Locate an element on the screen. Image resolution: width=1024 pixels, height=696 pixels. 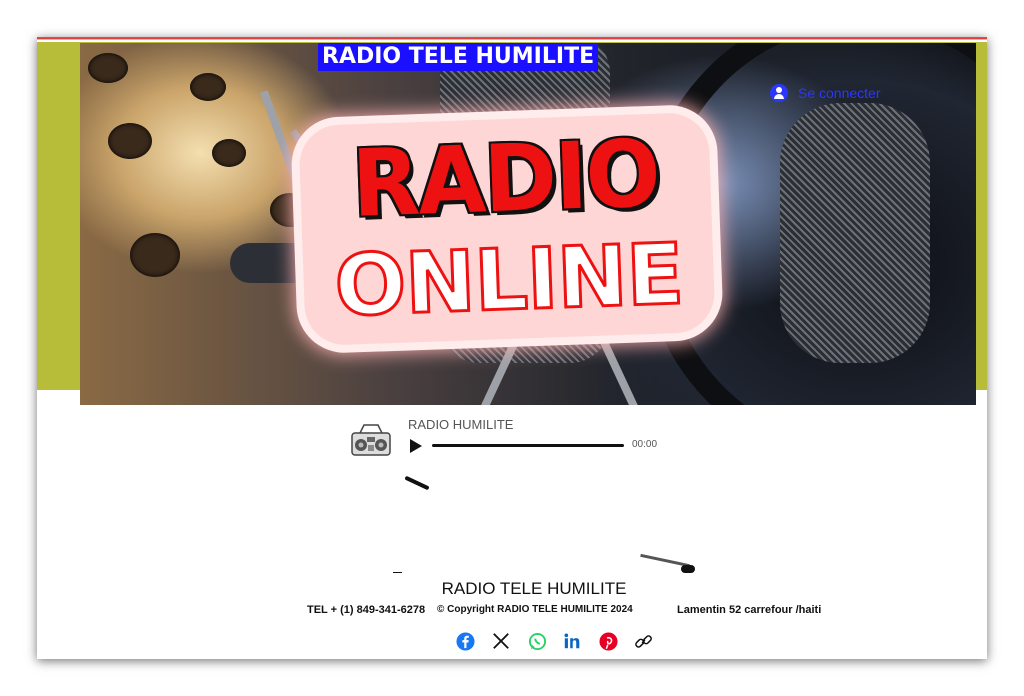
whatsapp-icon is located at coordinates (537, 641).